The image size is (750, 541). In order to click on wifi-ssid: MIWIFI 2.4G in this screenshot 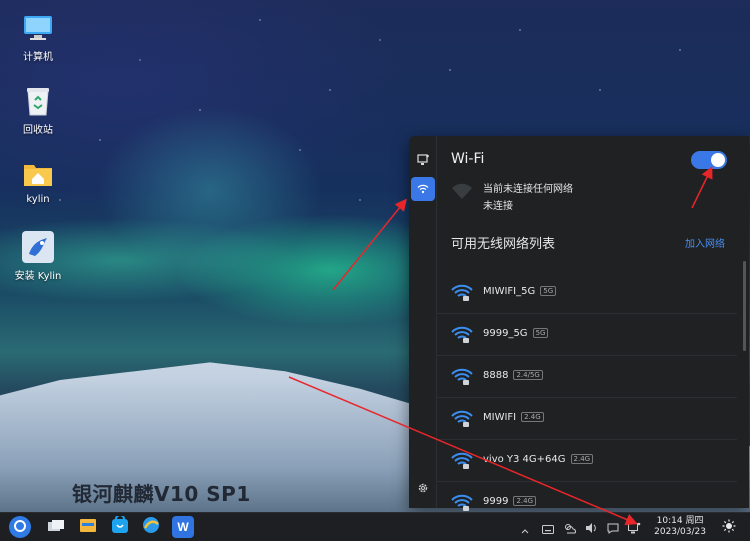, I will do `click(513, 417)`.